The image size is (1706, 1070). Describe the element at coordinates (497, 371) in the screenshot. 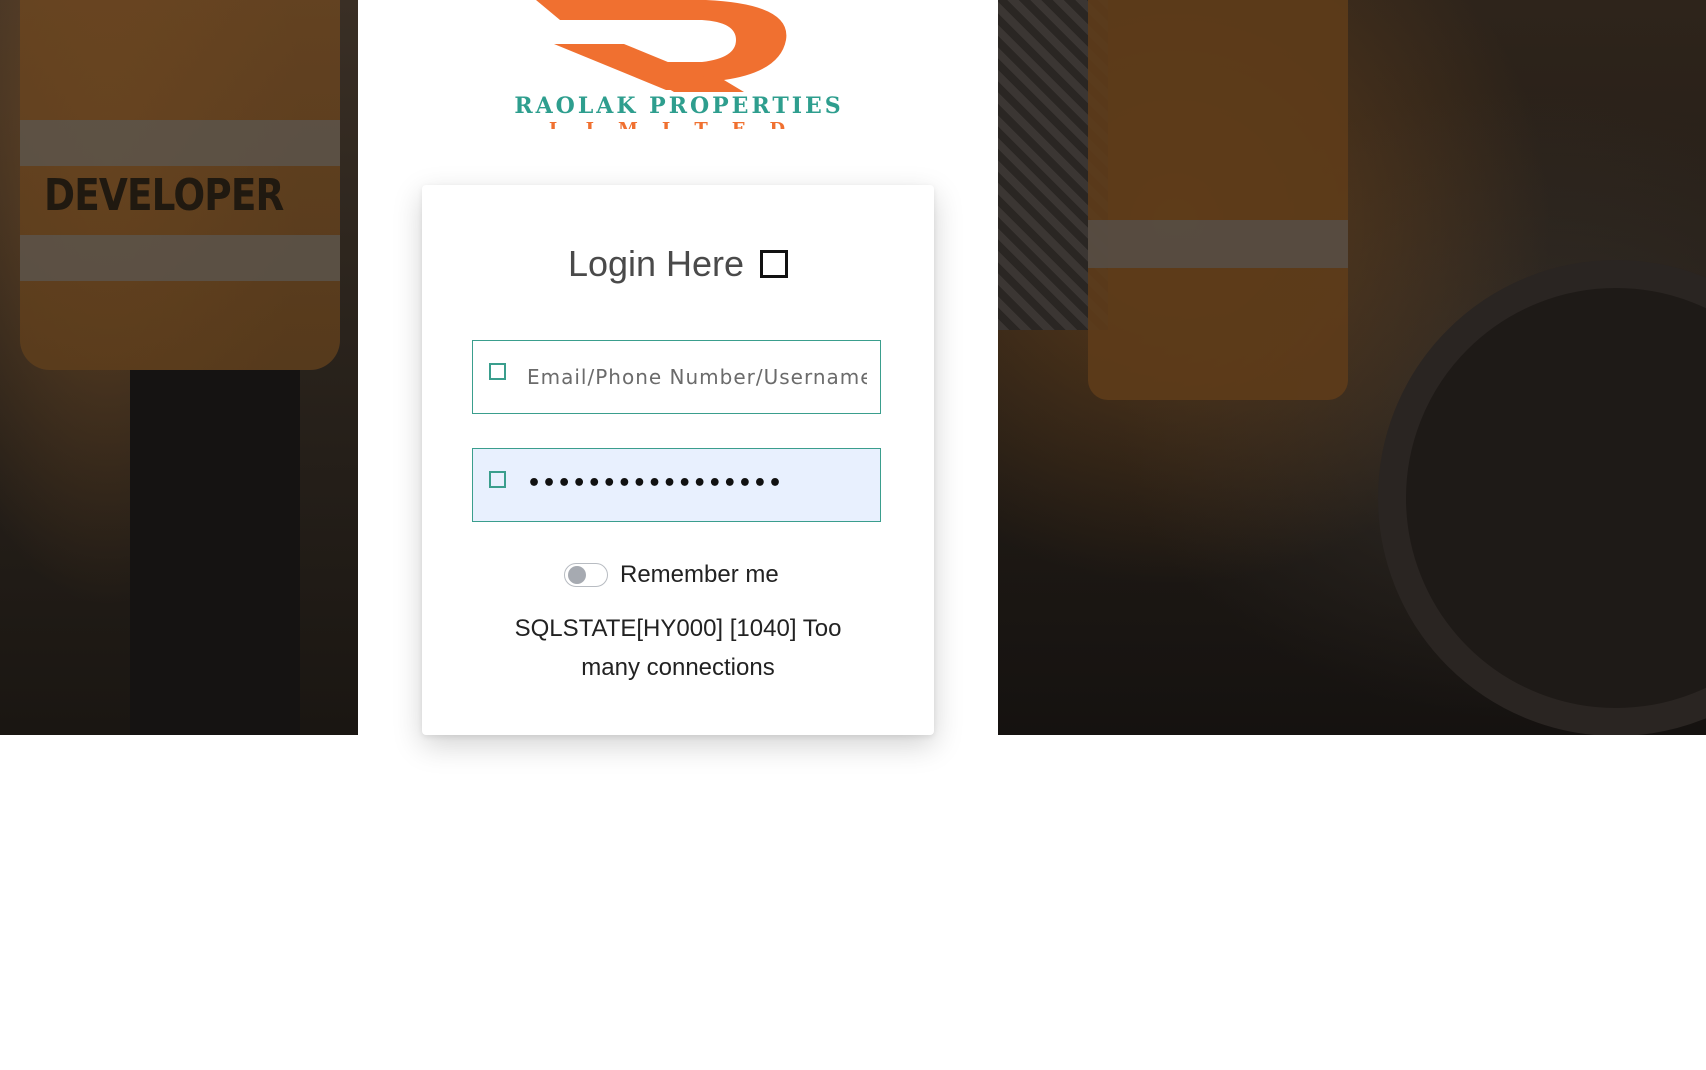

I see `user-icon` at that location.